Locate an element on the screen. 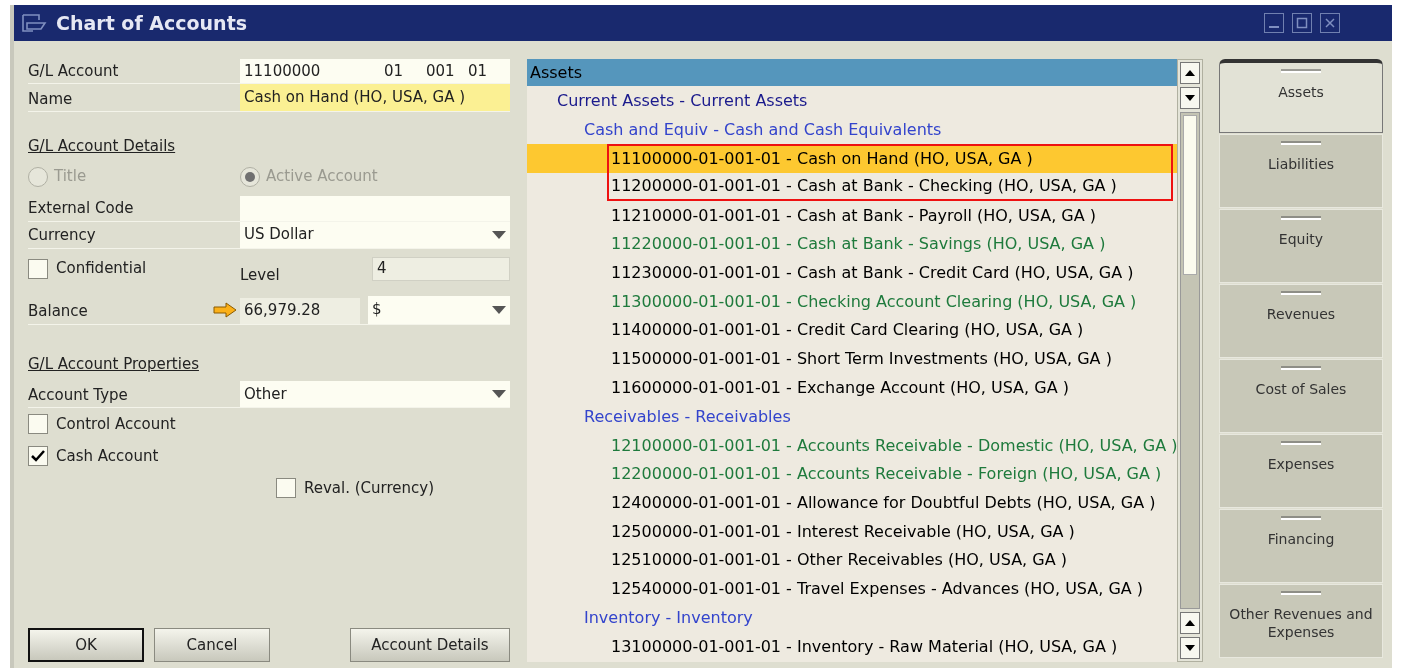 This screenshot has width=1406, height=668. category-tab: Cost of Sales is located at coordinates (1301, 396).